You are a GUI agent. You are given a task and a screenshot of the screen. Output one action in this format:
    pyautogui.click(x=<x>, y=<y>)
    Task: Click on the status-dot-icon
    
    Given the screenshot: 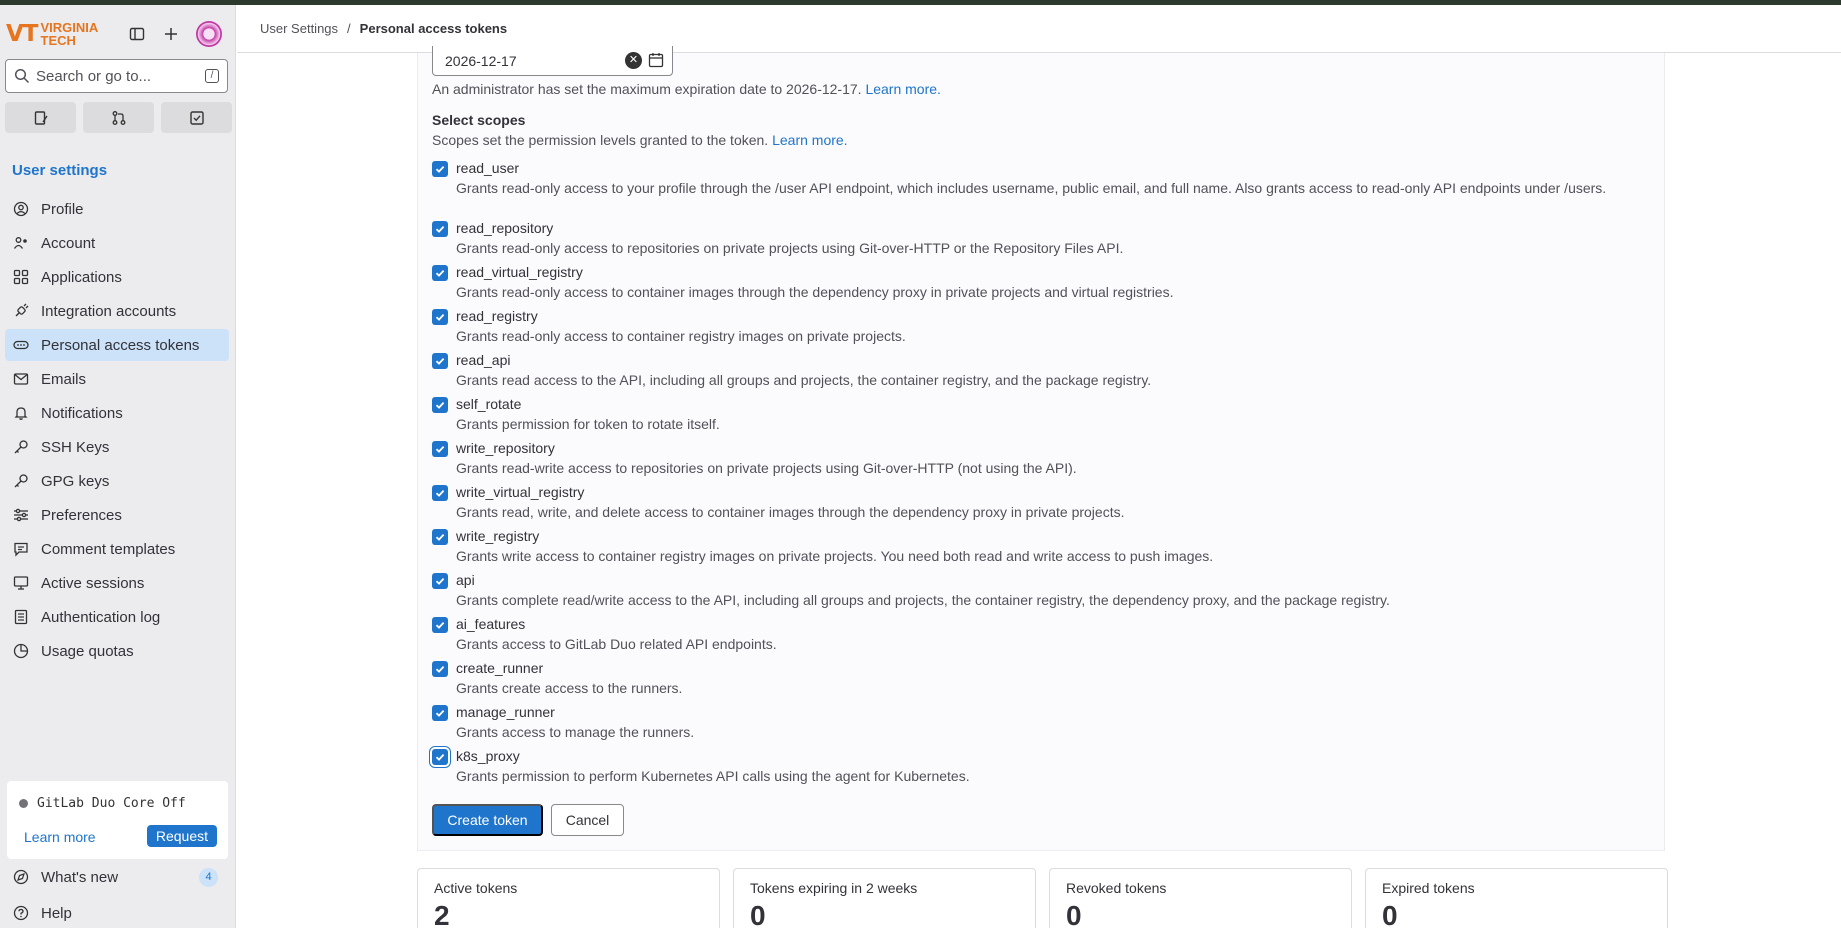 What is the action you would take?
    pyautogui.click(x=23, y=803)
    